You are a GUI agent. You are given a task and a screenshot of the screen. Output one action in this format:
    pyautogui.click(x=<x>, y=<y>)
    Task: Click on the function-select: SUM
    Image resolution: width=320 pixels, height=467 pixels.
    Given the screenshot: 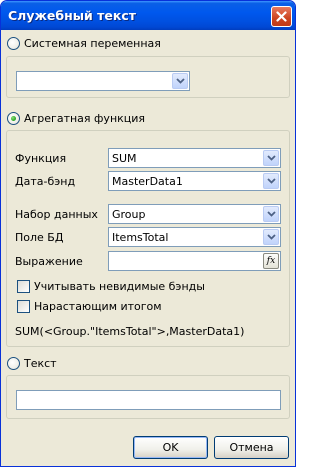 What is the action you would take?
    pyautogui.click(x=194, y=158)
    